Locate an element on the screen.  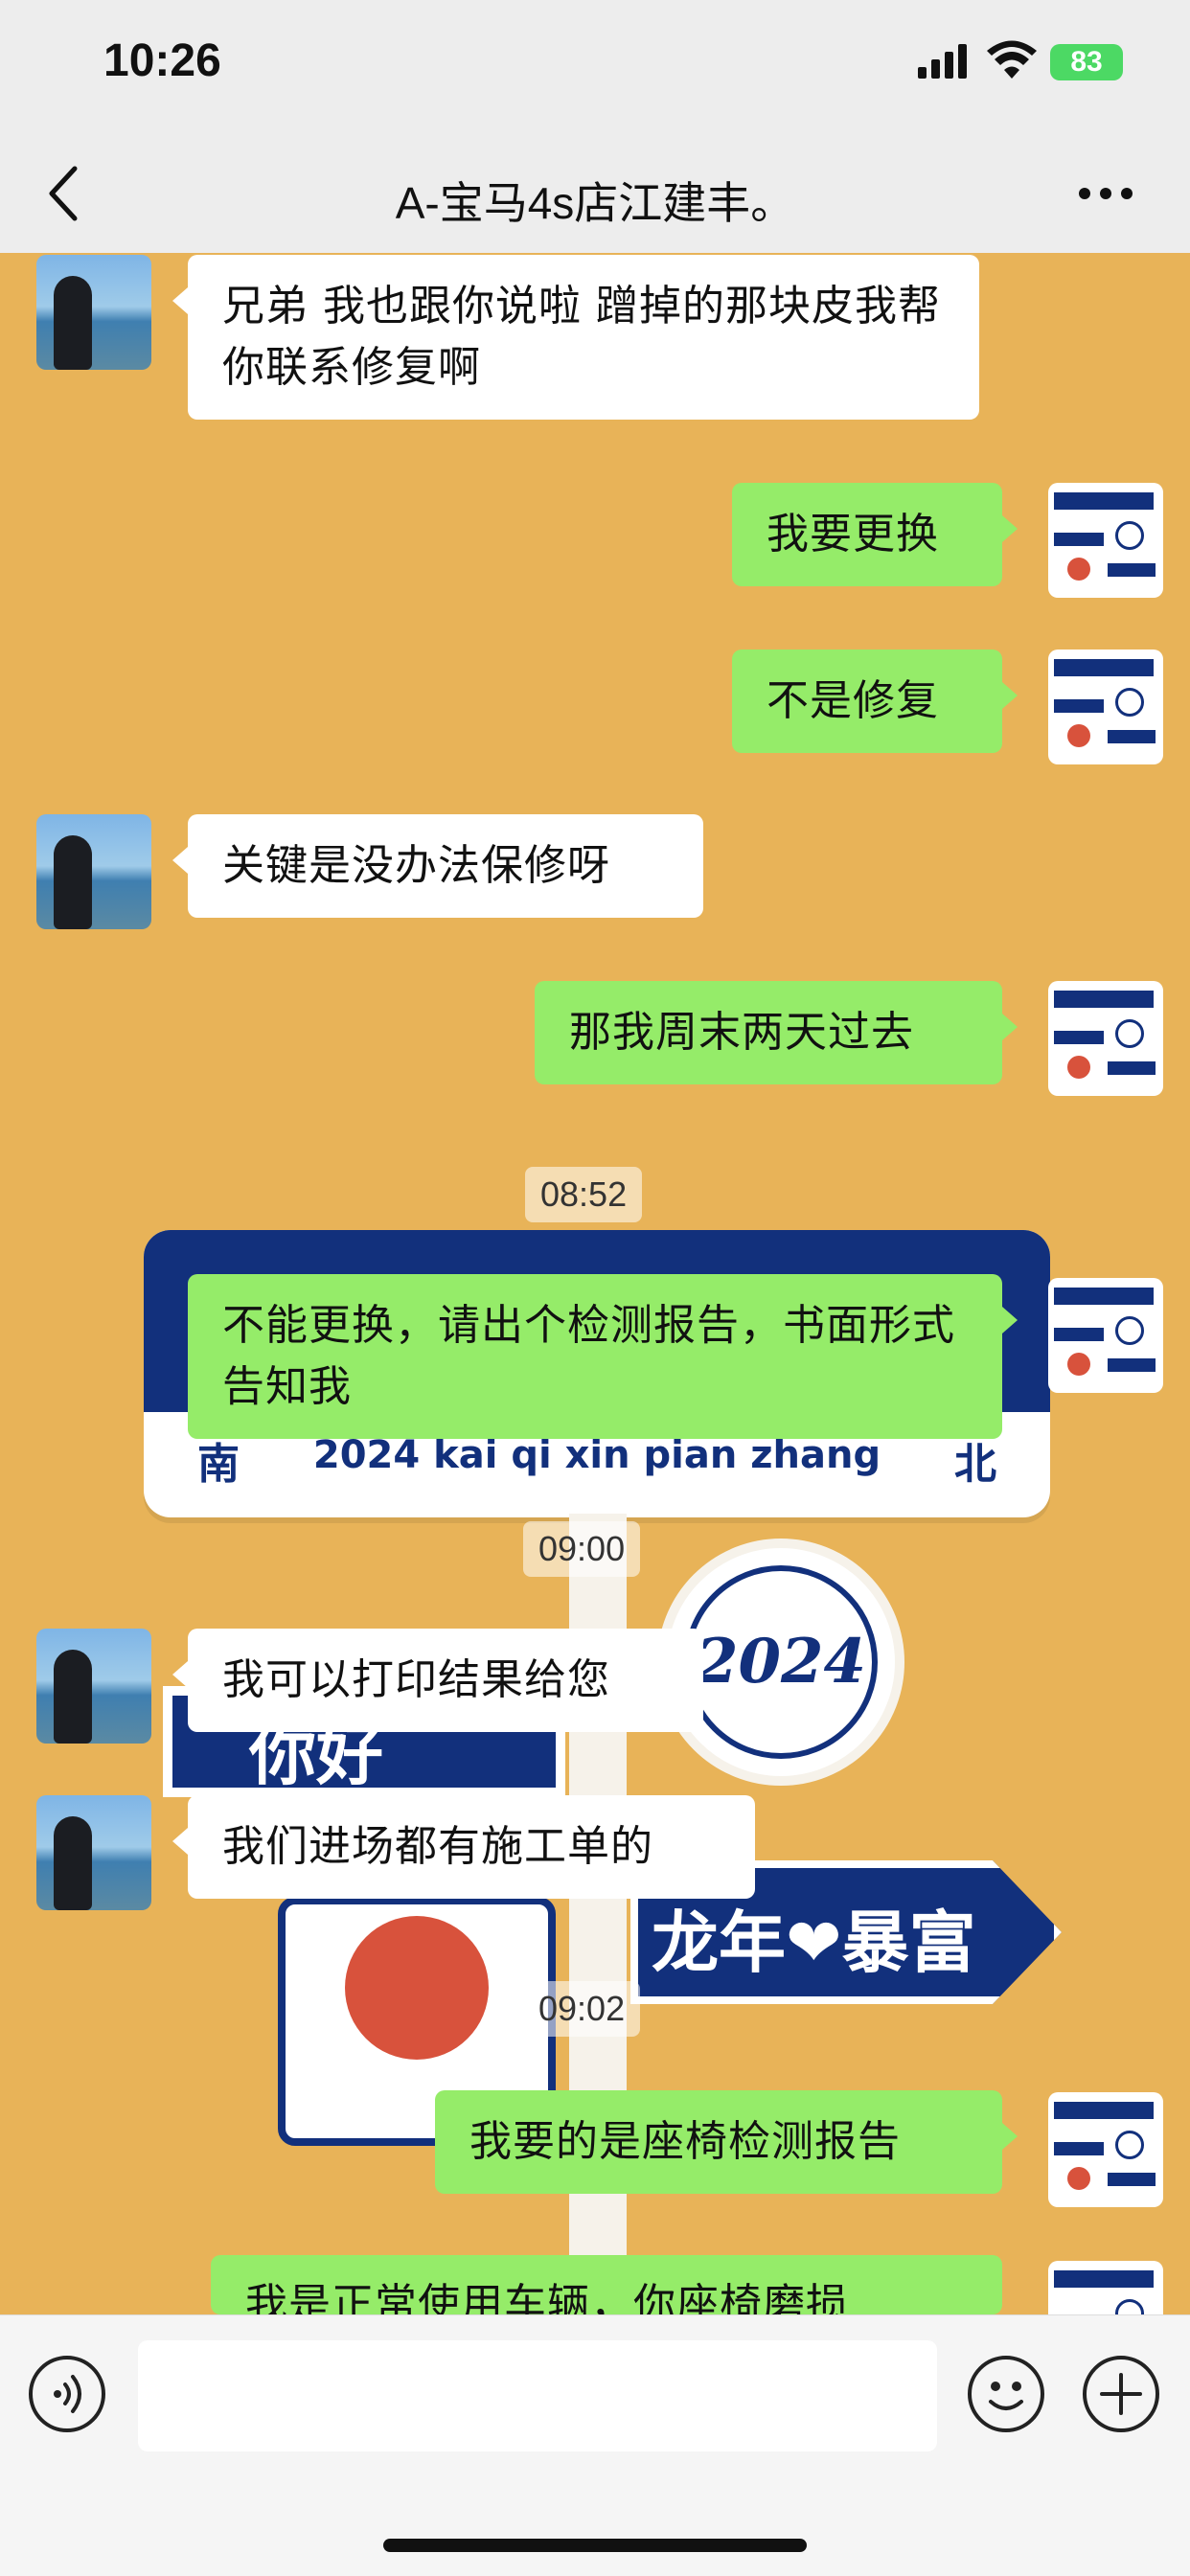
emoji-icon is located at coordinates (1006, 2394).